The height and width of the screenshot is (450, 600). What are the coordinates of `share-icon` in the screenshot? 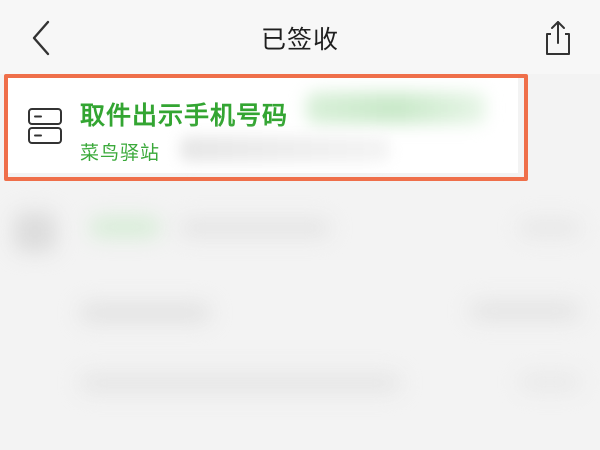 It's located at (558, 38).